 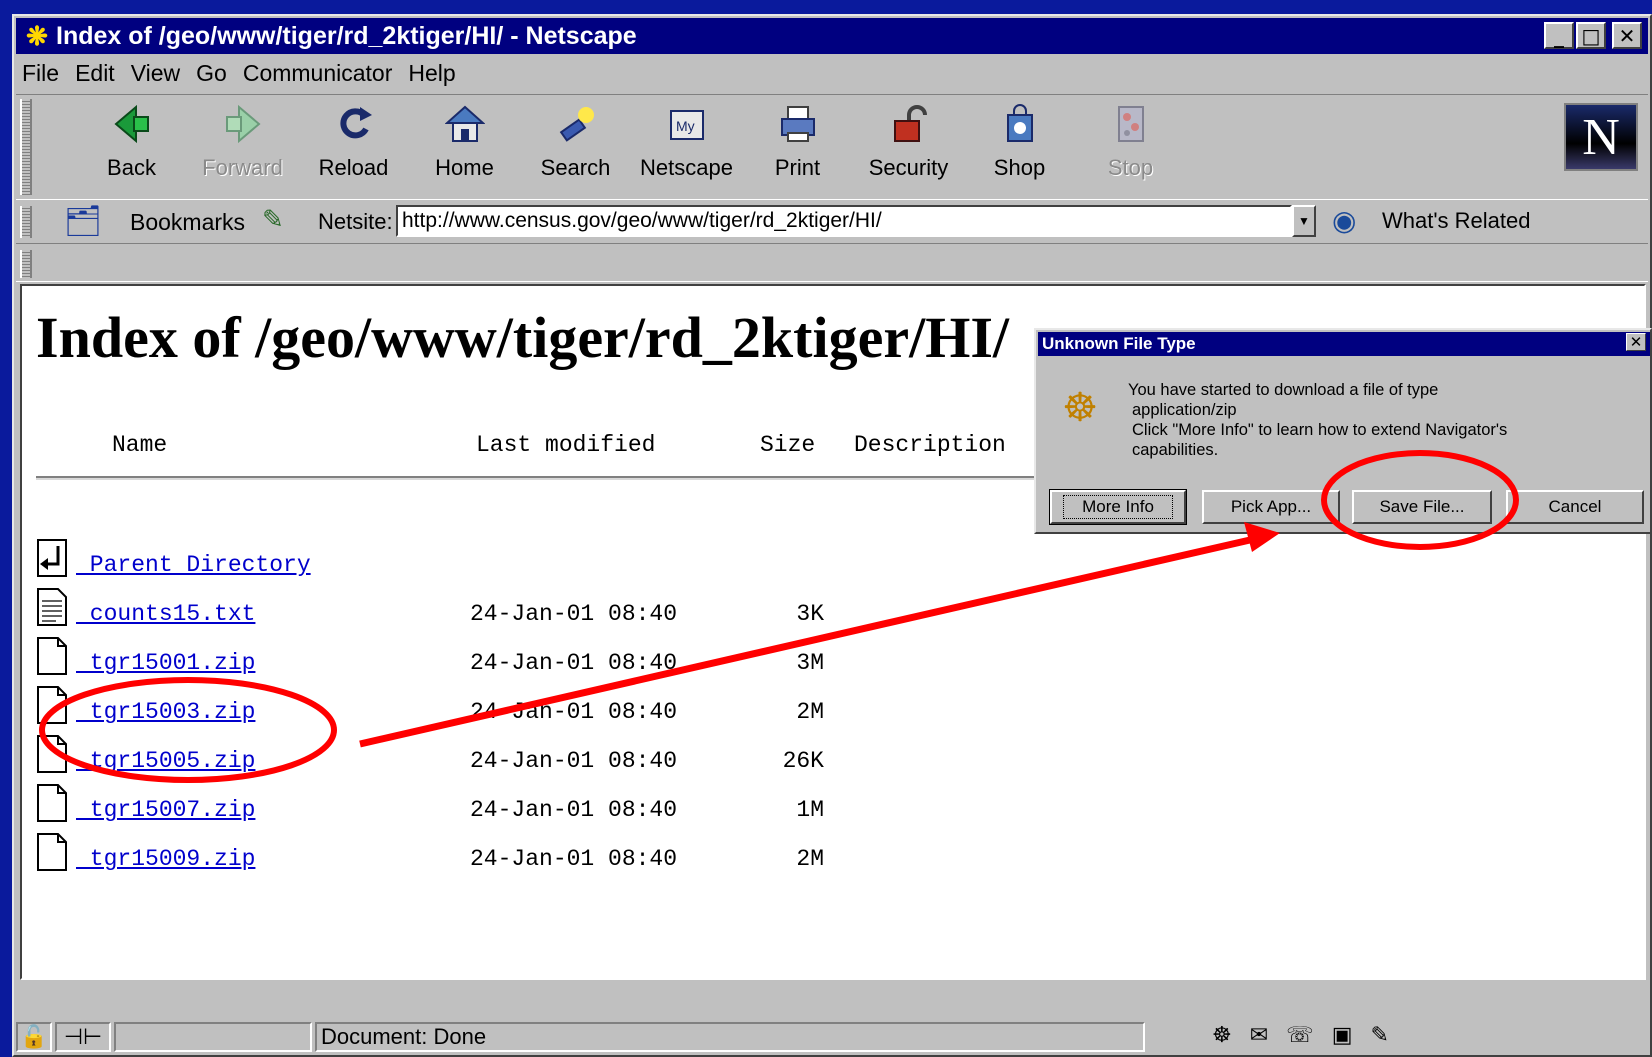 What do you see at coordinates (95, 73) in the screenshot?
I see `menu-edit: Edit` at bounding box center [95, 73].